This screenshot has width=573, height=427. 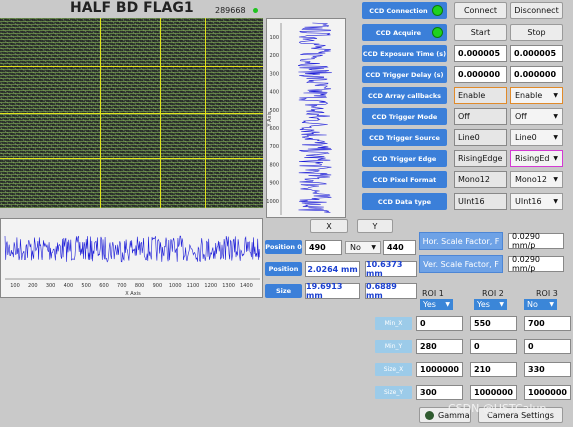 I want to click on roi1-min-x-input: 0, so click(x=439, y=323).